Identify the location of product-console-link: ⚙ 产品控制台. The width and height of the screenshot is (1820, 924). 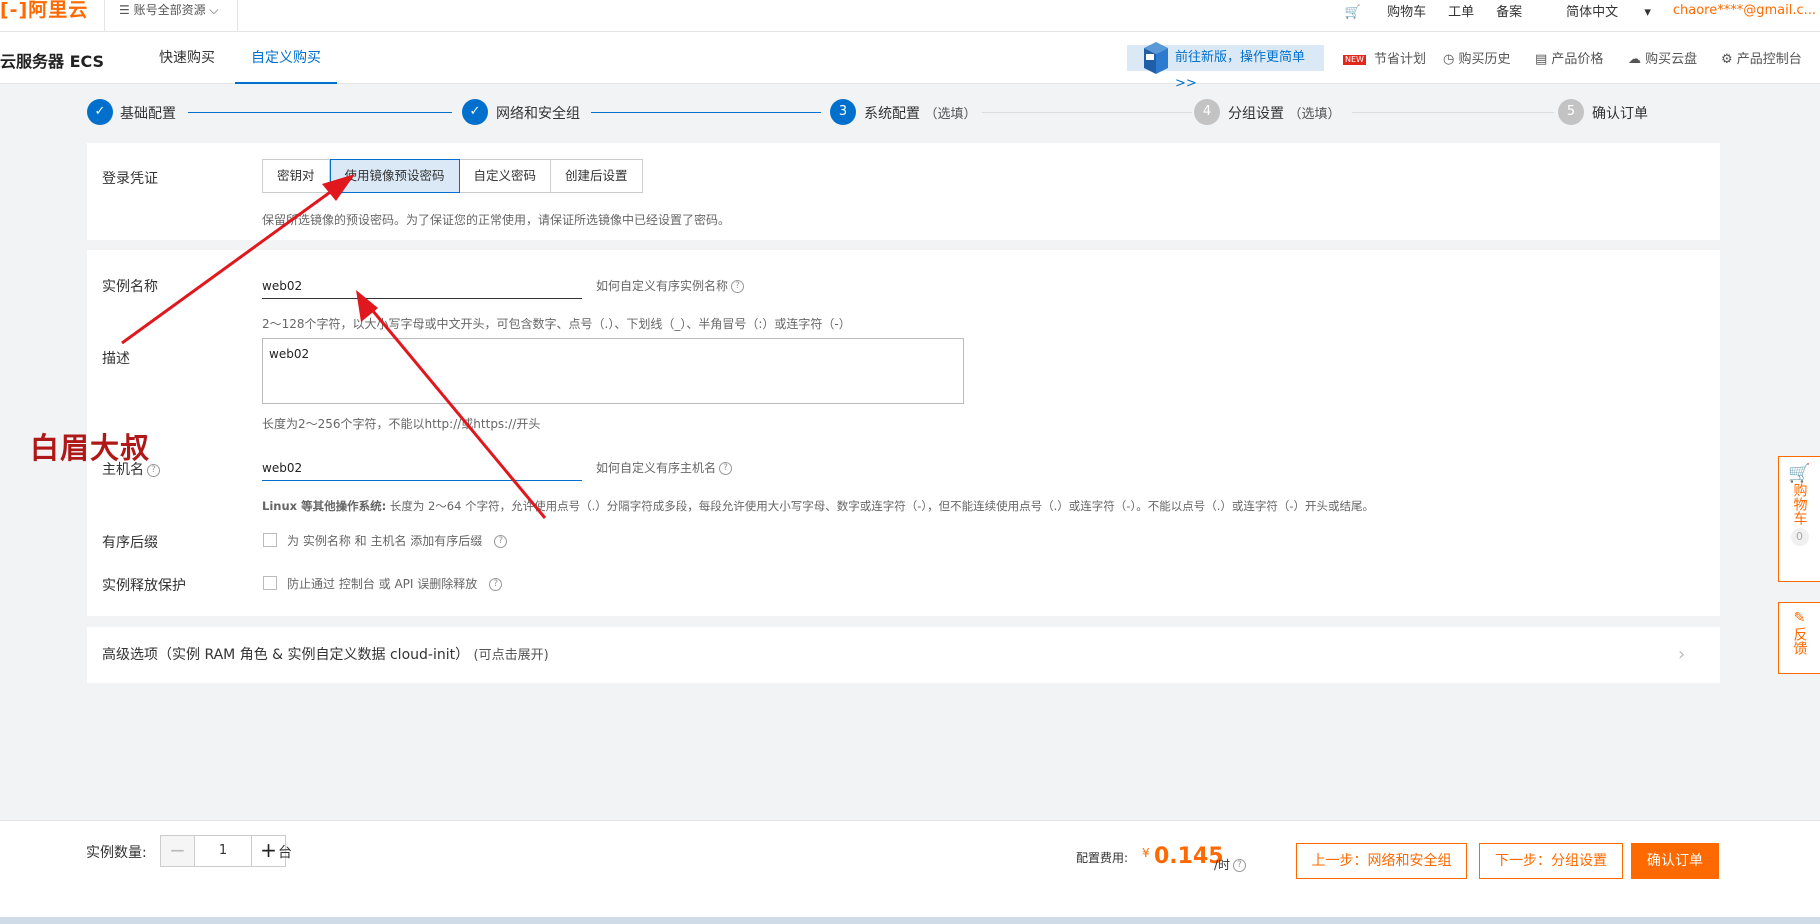
(1761, 57).